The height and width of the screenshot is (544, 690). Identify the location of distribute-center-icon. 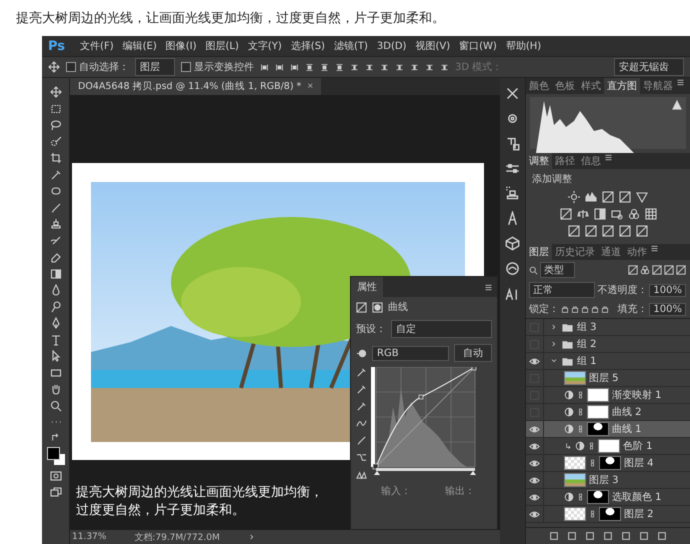
(414, 67).